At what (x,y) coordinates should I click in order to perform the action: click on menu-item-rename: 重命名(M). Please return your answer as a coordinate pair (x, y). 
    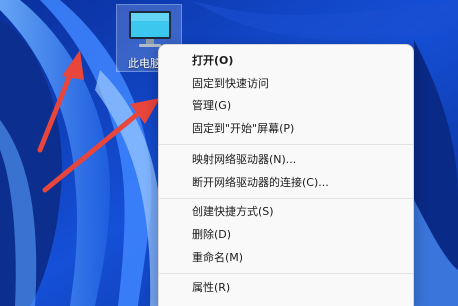
    Looking at the image, I should click on (217, 258).